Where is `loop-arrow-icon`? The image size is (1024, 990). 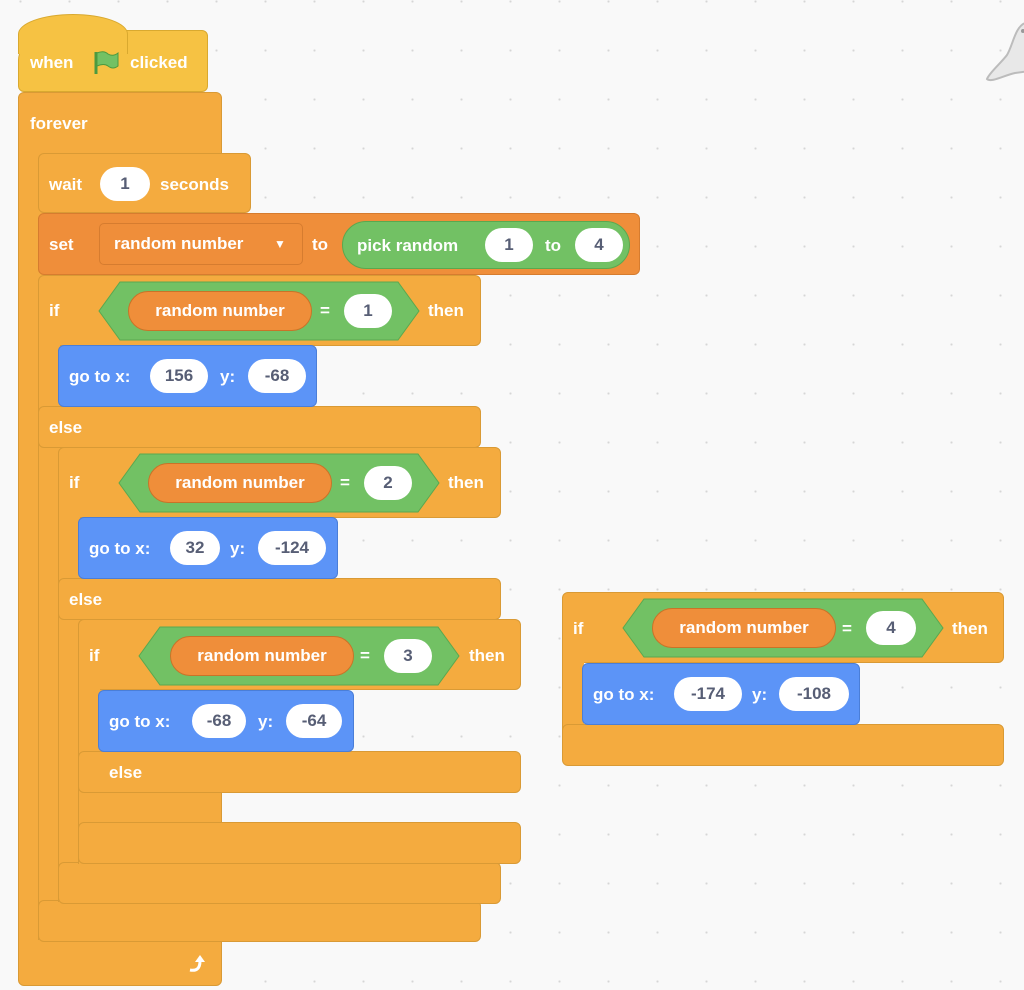 loop-arrow-icon is located at coordinates (197, 963).